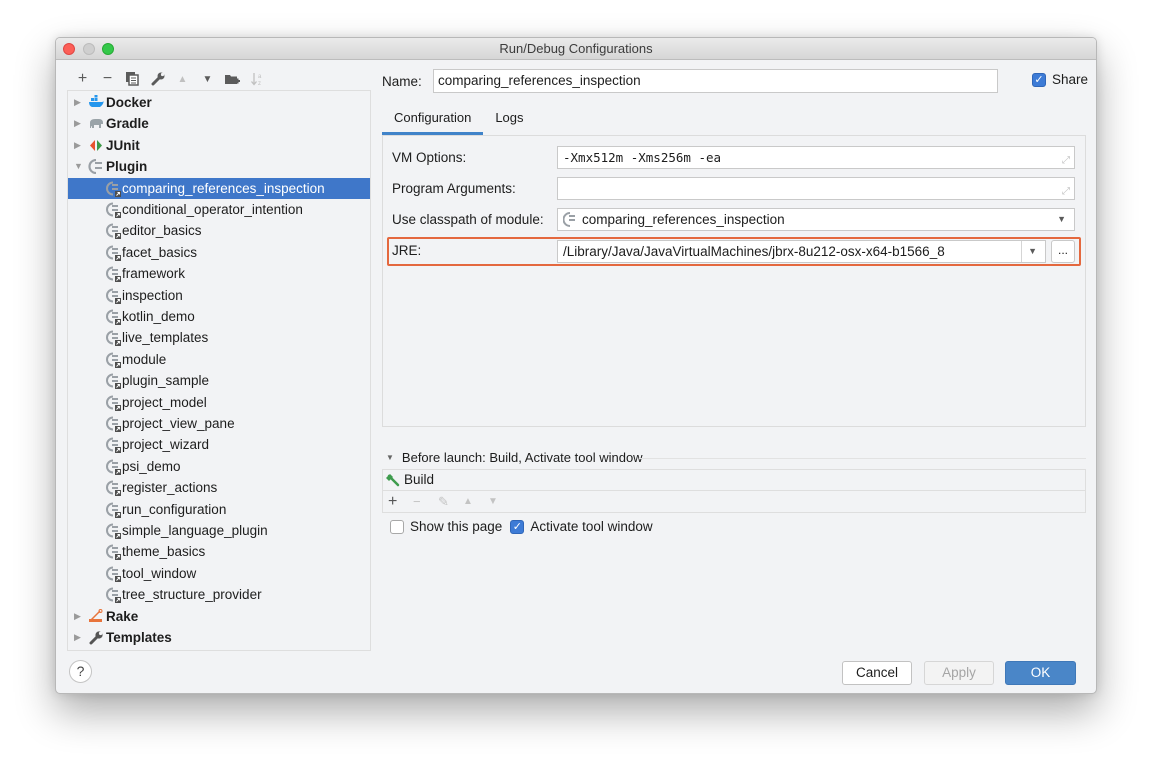 The width and height of the screenshot is (1152, 767). I want to click on name-input: comparing_references_inspection, so click(715, 81).